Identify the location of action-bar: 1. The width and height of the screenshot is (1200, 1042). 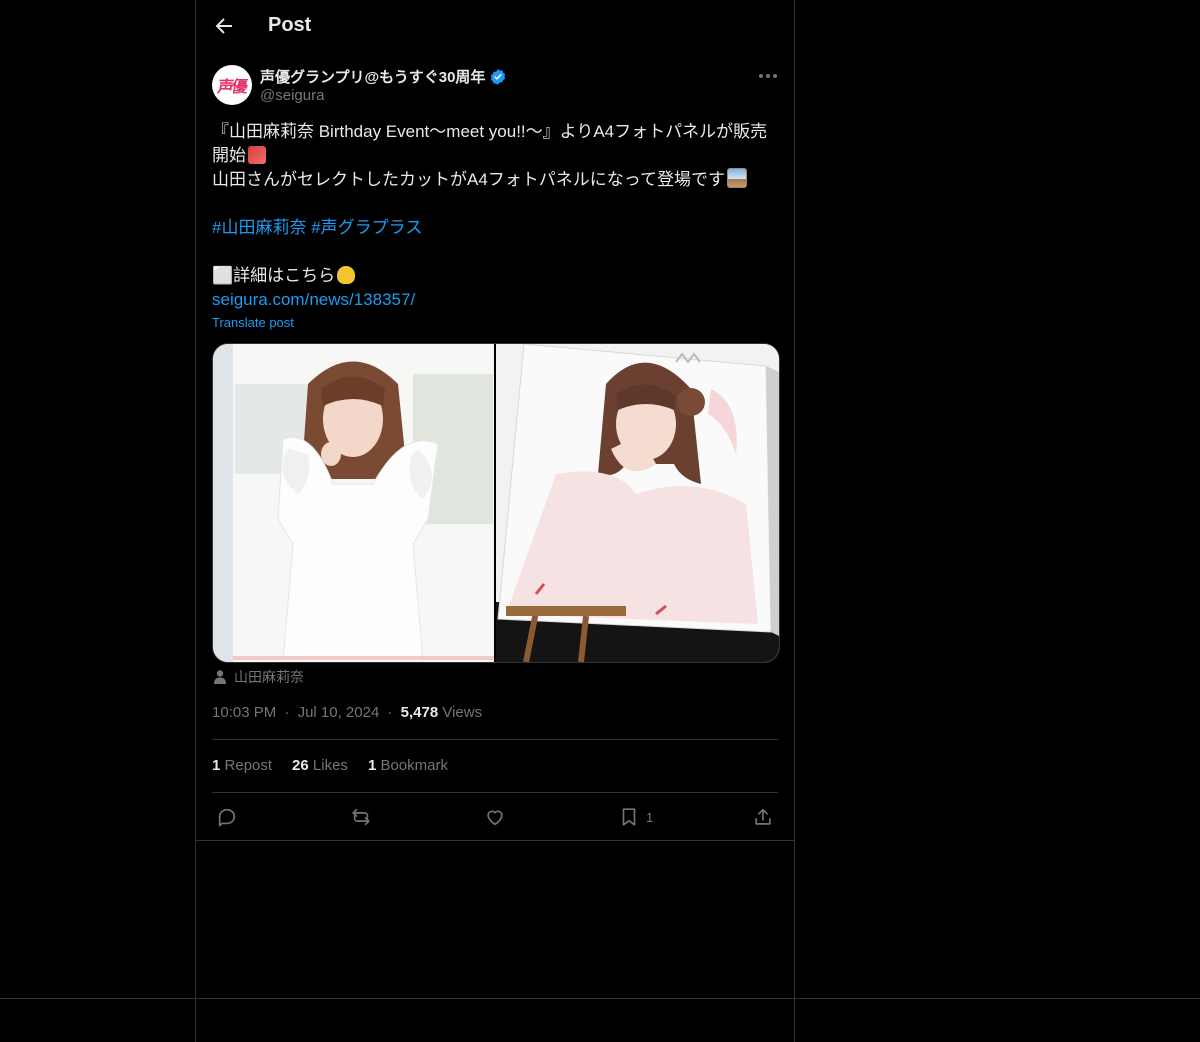
(495, 817).